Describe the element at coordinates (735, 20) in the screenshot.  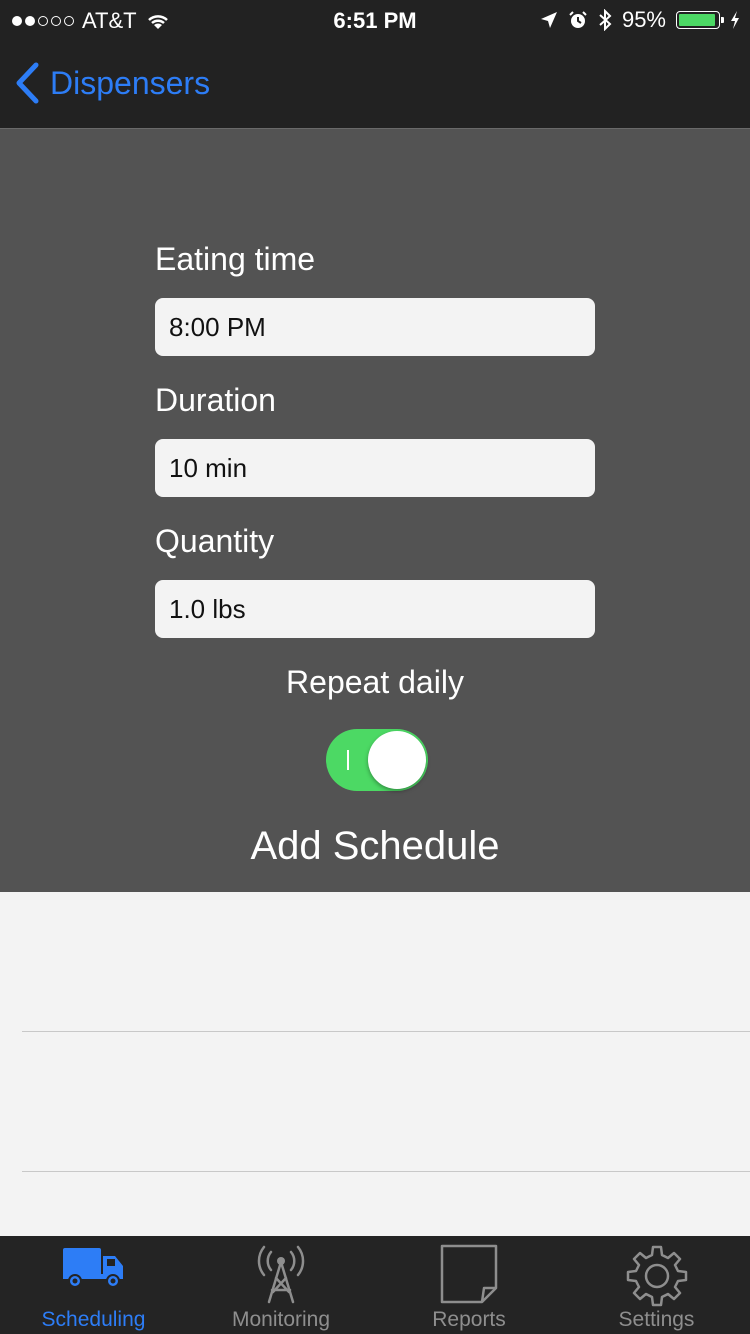
I see `charging-bolt-icon` at that location.